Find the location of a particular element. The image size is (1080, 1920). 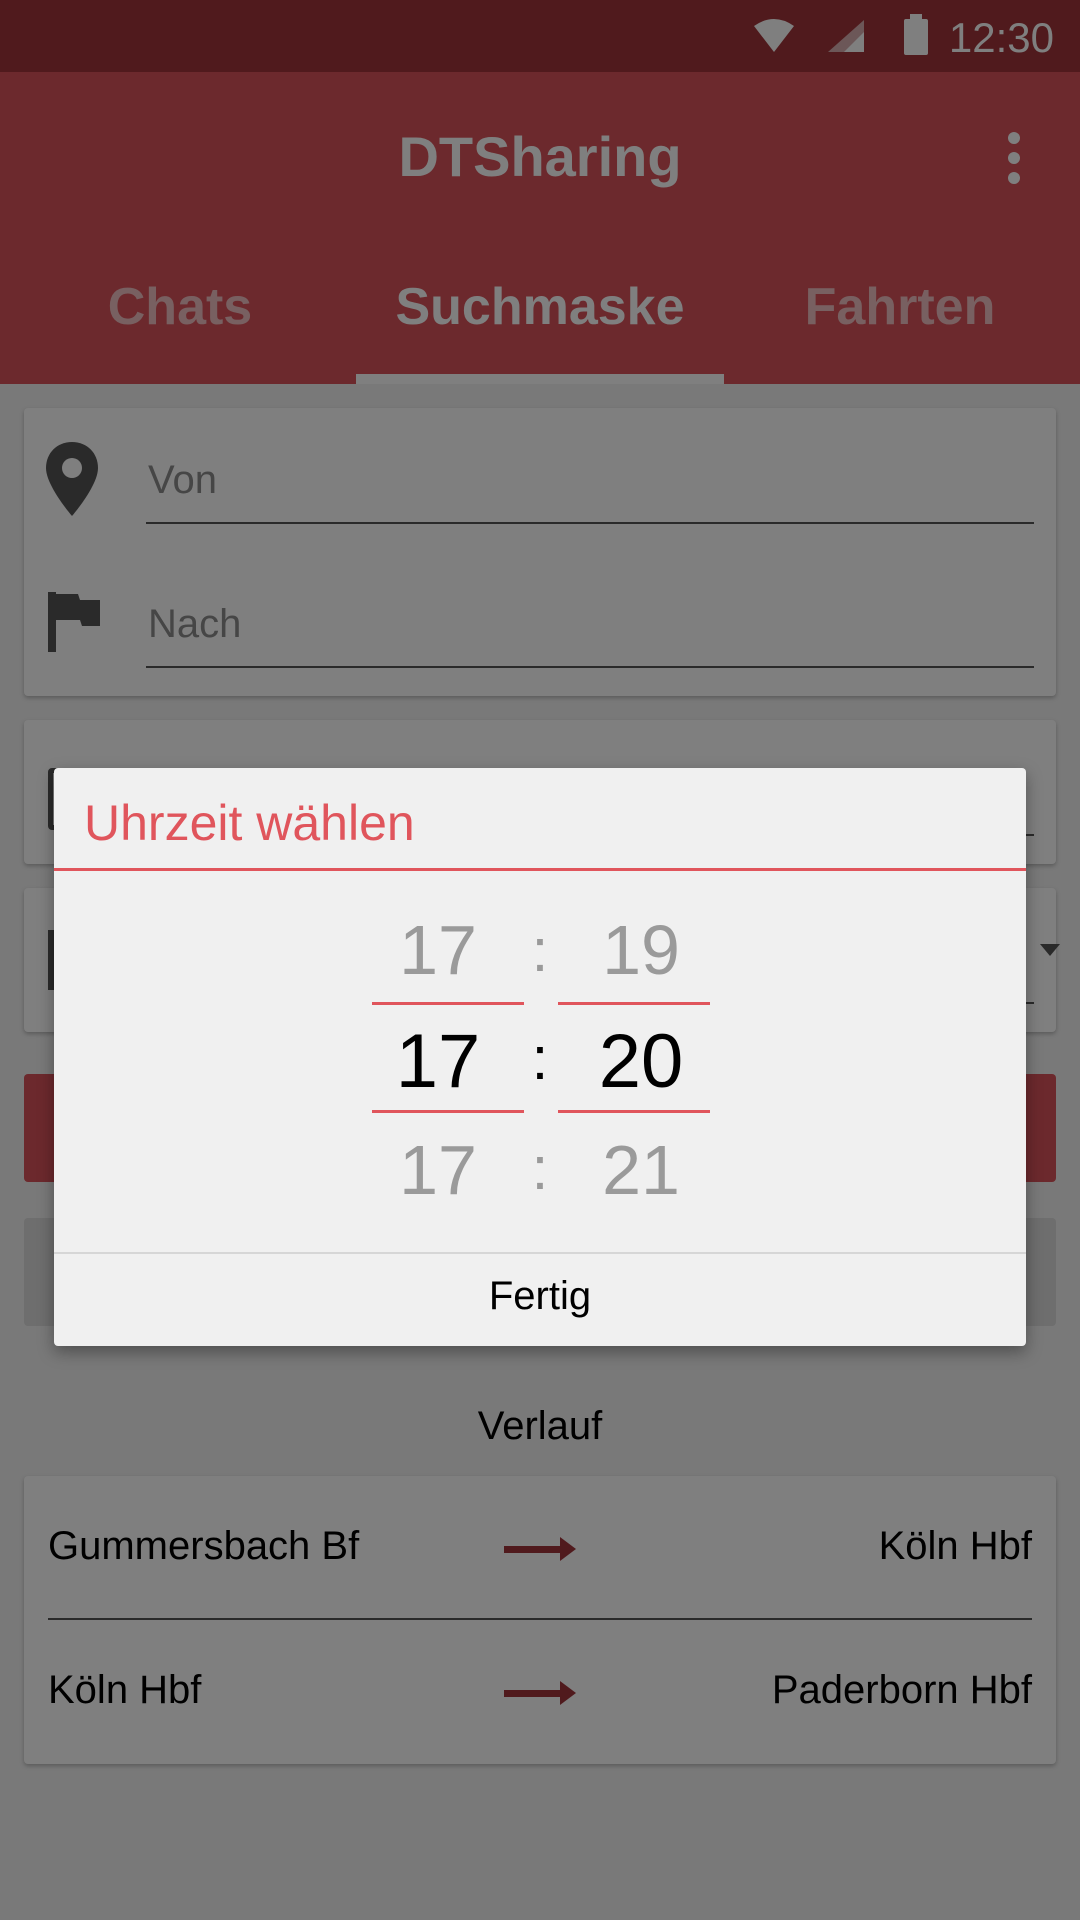

dialog-title: Uhrzeit wählen is located at coordinates (249, 823).